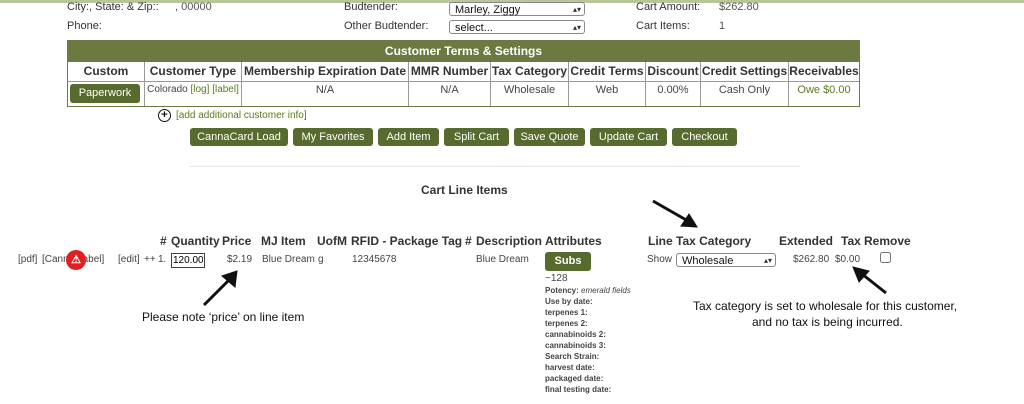 The height and width of the screenshot is (404, 1024). Describe the element at coordinates (874, 283) in the screenshot. I see `arrow-to-tax` at that location.